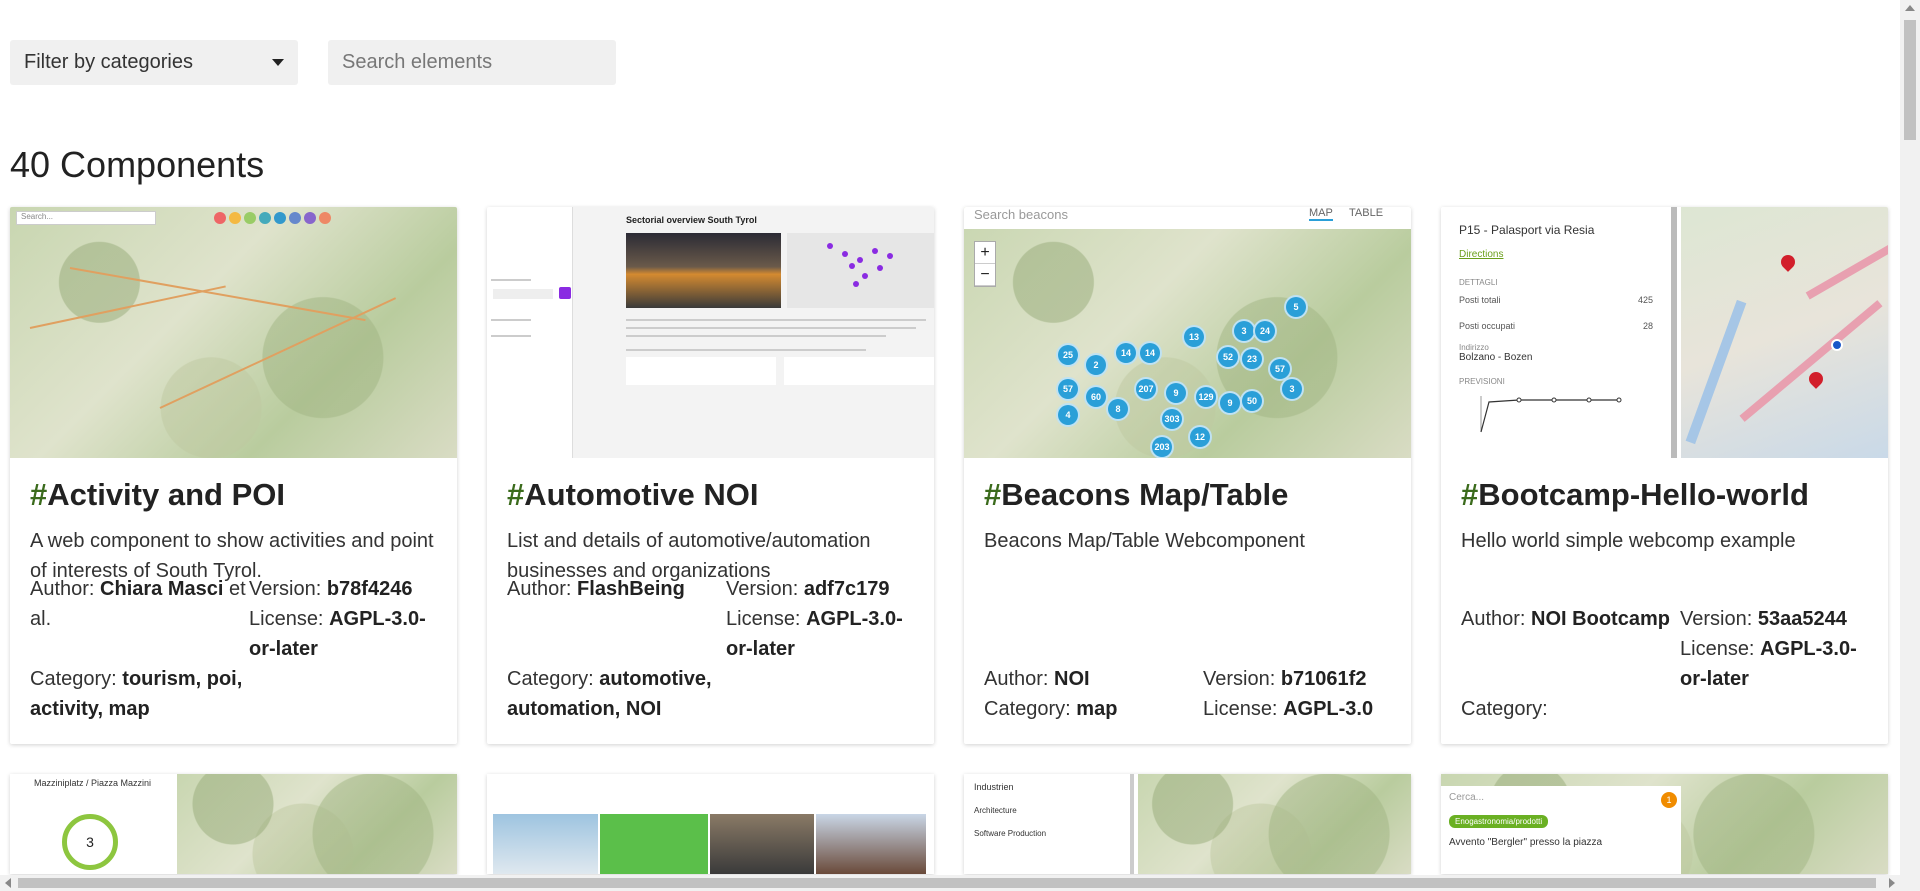  I want to click on thumbnail-panel-value: Bolzano - Bozen, so click(1496, 357).